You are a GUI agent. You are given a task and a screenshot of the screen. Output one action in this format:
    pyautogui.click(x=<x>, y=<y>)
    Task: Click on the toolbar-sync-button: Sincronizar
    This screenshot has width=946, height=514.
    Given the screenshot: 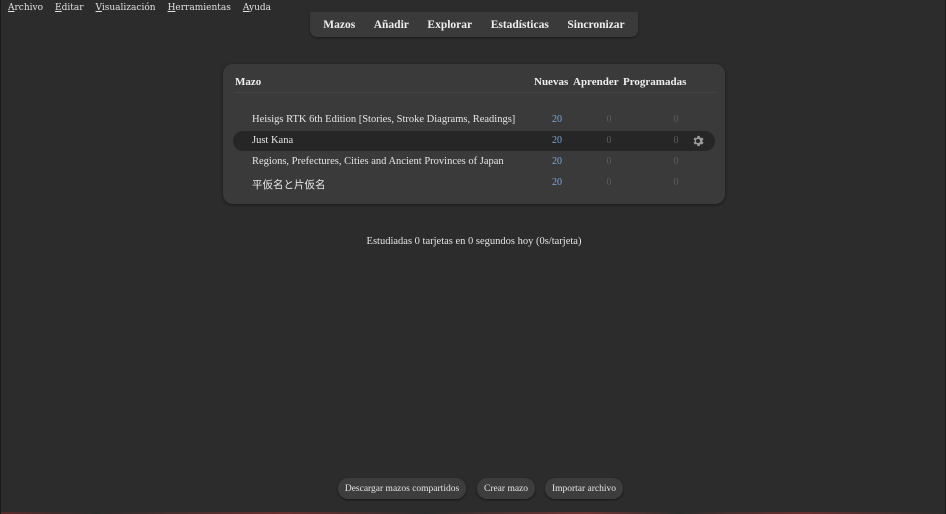 What is the action you would take?
    pyautogui.click(x=595, y=25)
    